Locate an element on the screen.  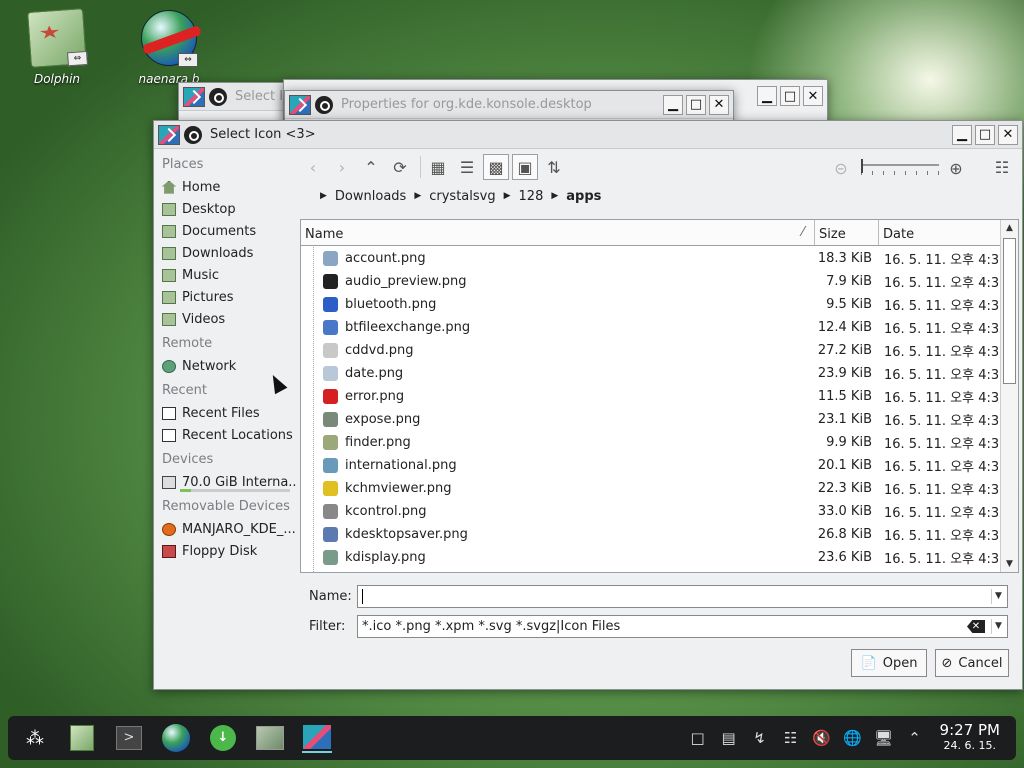
file-row: date.png 23.9 KiB 16. 5. 11. 오후 4:35 is located at coordinates (654, 373).